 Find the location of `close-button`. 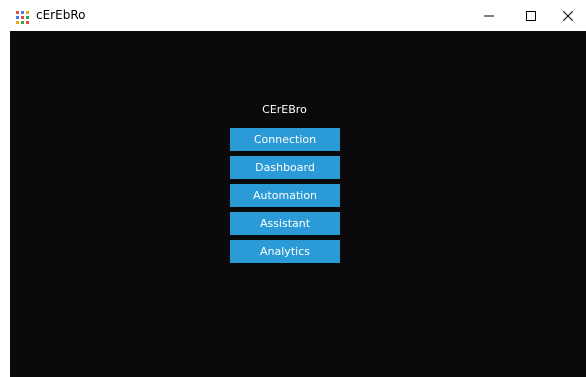

close-button is located at coordinates (568, 15).